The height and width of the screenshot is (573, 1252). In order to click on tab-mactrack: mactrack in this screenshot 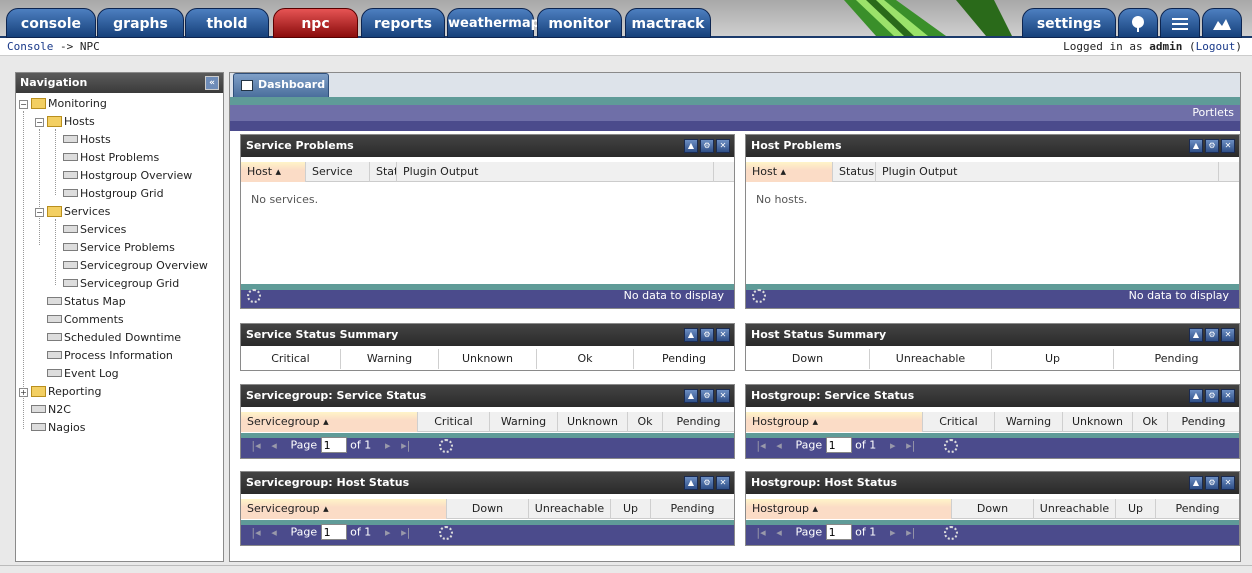, I will do `click(668, 23)`.